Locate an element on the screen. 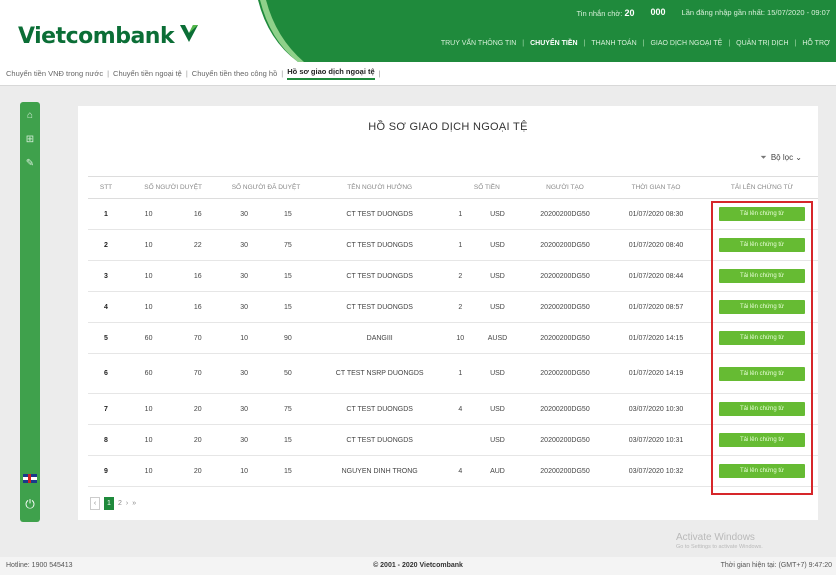 This screenshot has width=836, height=575. cell-stt: 4 is located at coordinates (106, 307).